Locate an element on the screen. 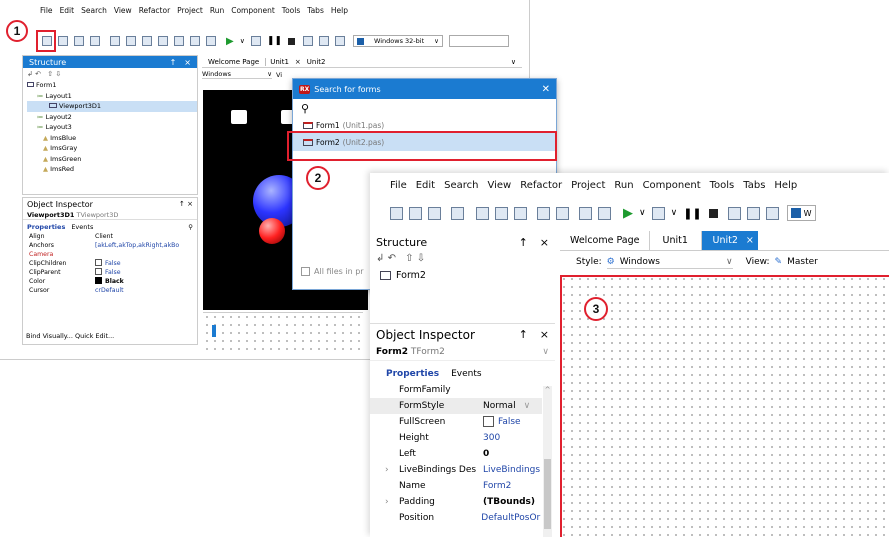 The image size is (889, 537). tree-item-imsblue: ▲ ImsBlue is located at coordinates (112, 138).